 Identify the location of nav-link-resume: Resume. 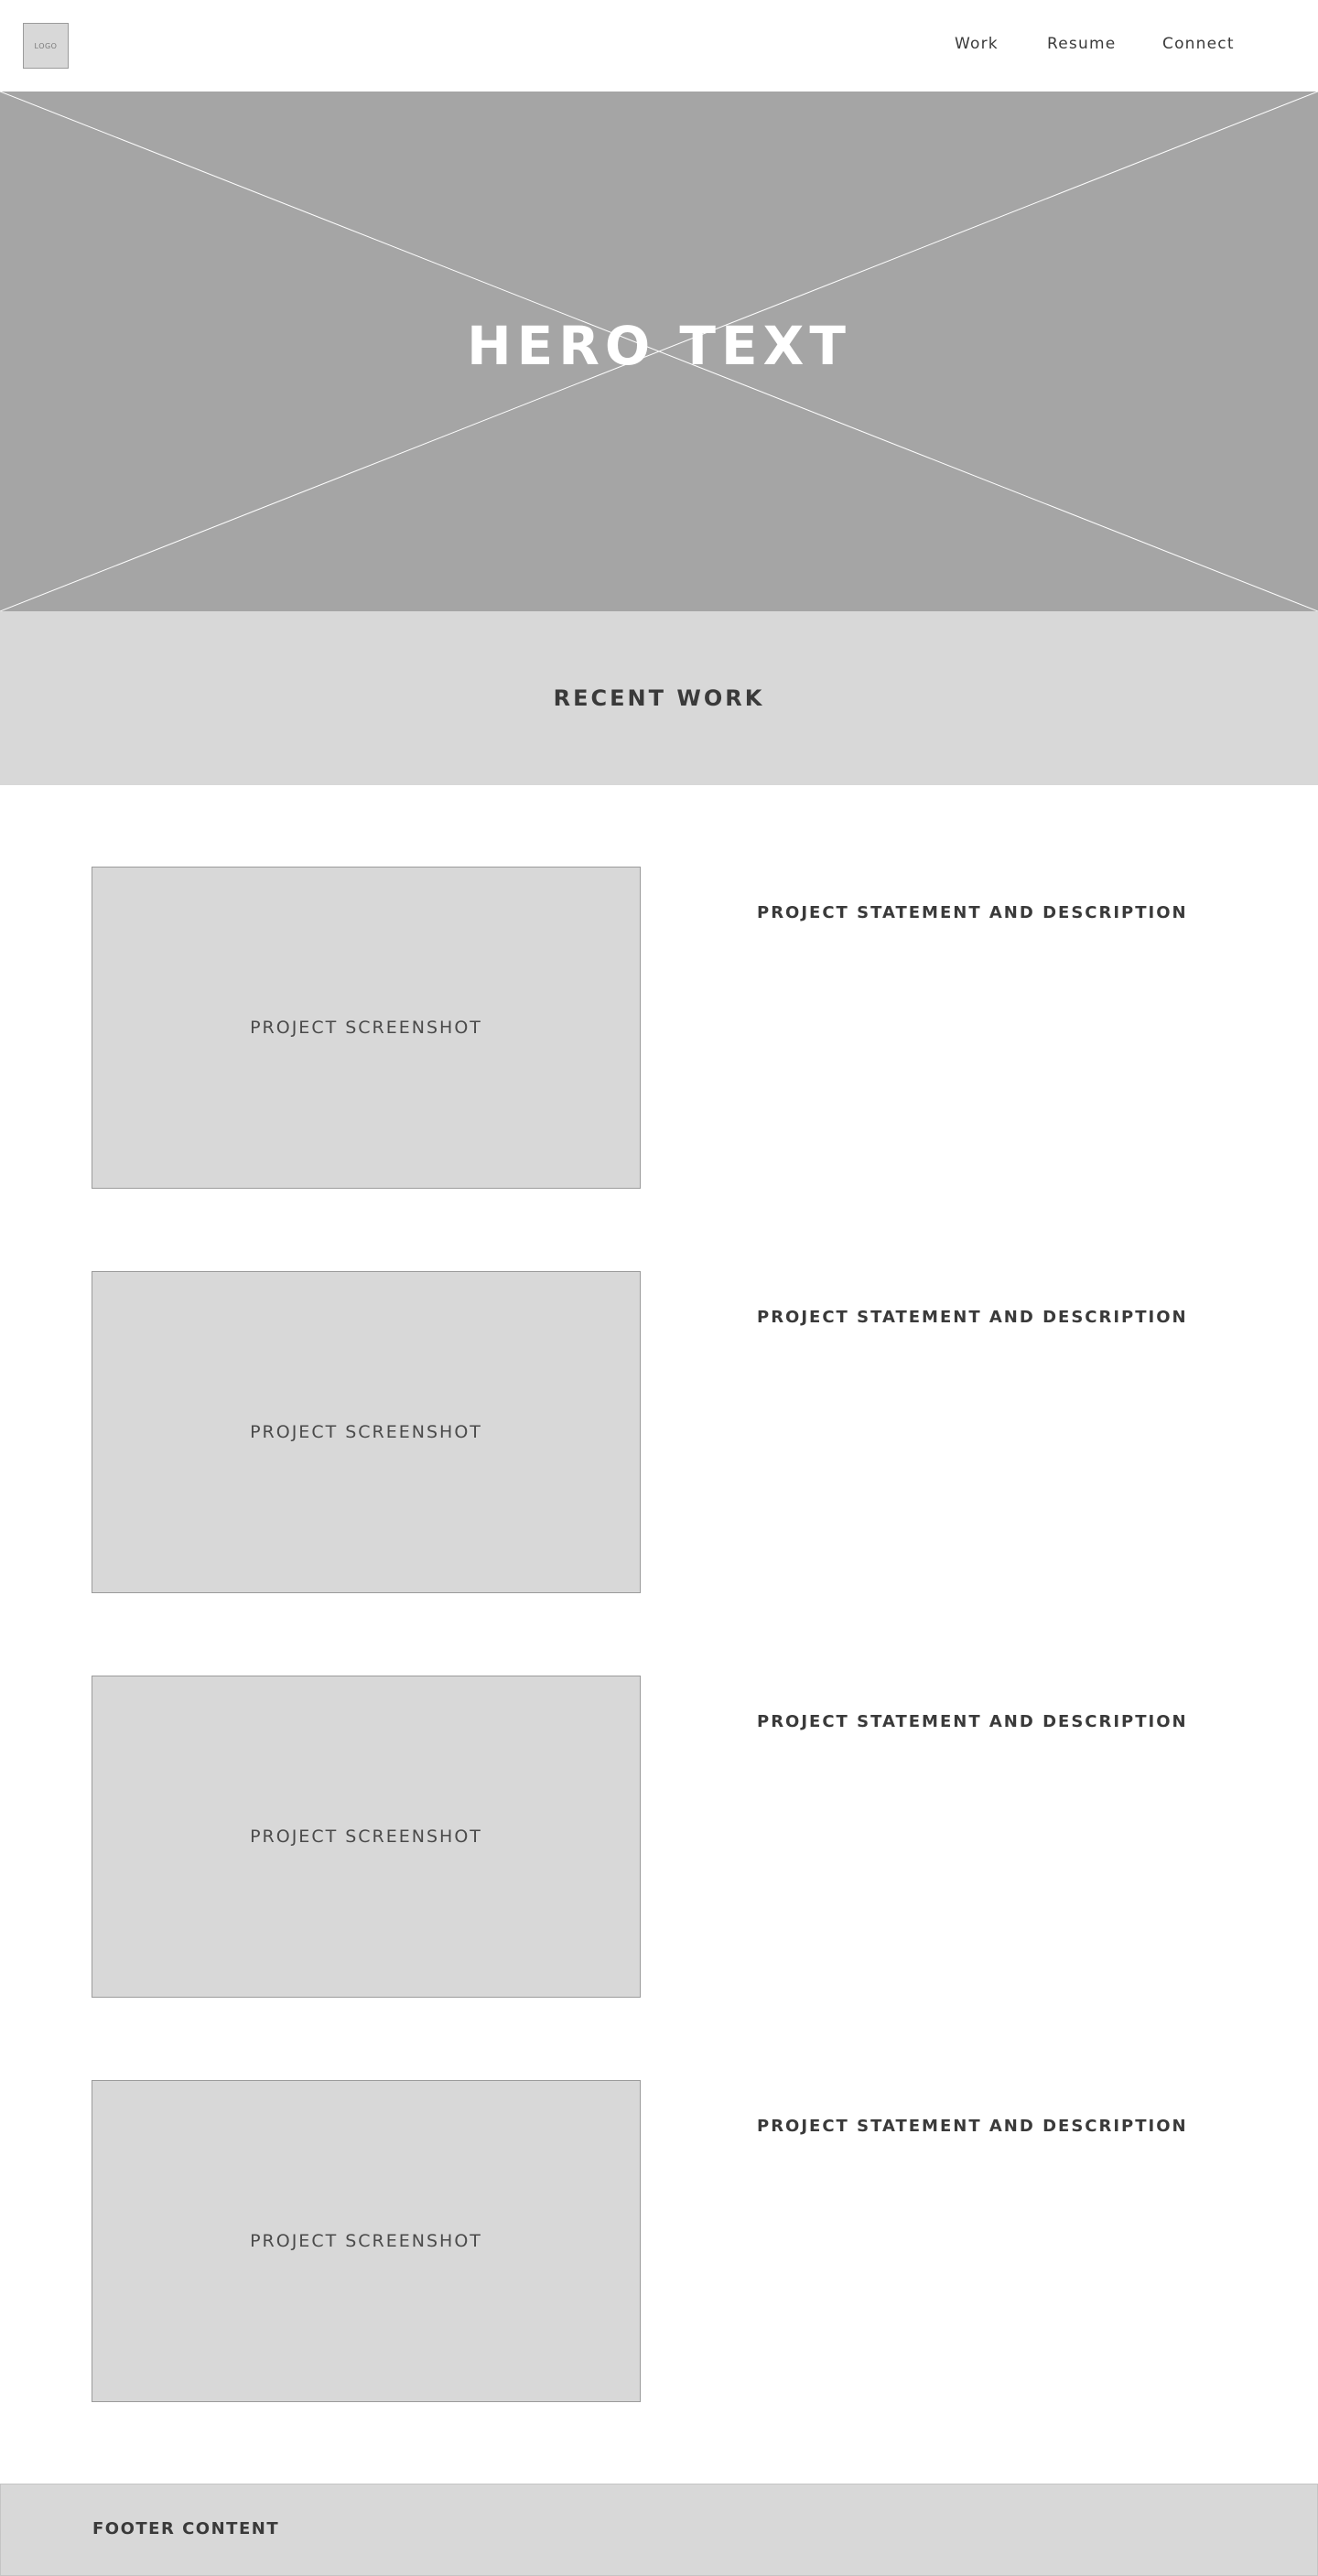
(1081, 44).